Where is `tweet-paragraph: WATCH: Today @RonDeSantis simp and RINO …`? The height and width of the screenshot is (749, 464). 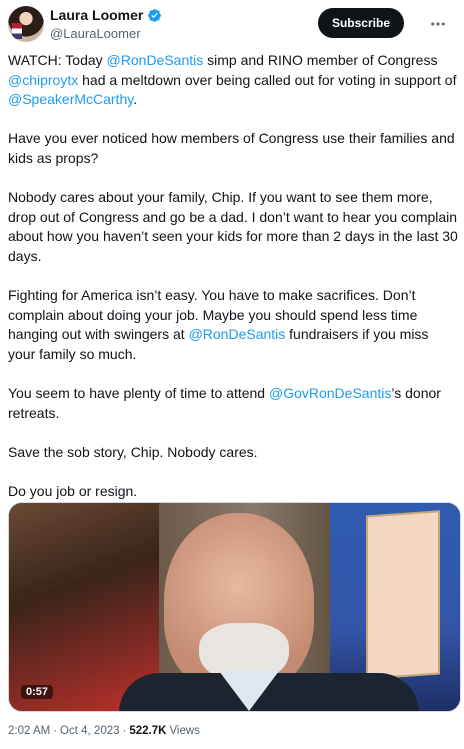 tweet-paragraph: WATCH: Today @RonDeSantis simp and RINO … is located at coordinates (233, 80).